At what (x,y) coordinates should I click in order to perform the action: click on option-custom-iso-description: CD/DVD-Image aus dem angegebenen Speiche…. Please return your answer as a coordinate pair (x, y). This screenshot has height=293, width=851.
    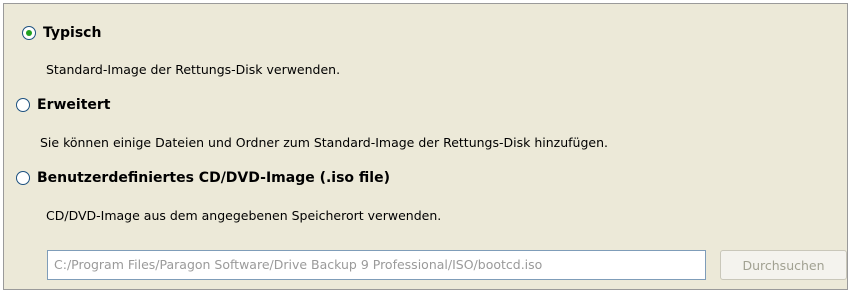
    Looking at the image, I should click on (244, 215).